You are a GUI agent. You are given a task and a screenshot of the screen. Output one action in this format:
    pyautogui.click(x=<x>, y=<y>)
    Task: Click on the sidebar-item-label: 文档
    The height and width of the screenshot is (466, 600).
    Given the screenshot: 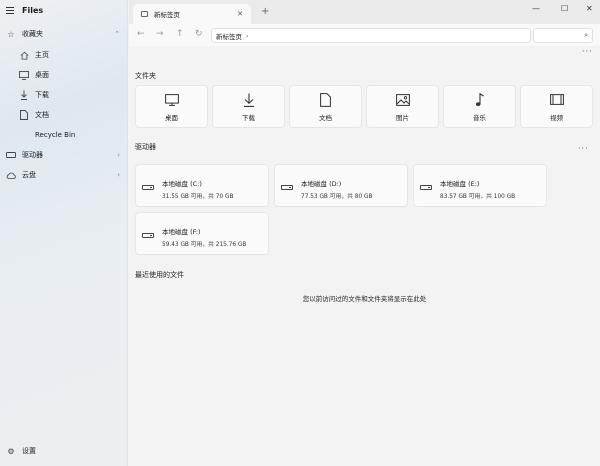 What is the action you would take?
    pyautogui.click(x=42, y=115)
    